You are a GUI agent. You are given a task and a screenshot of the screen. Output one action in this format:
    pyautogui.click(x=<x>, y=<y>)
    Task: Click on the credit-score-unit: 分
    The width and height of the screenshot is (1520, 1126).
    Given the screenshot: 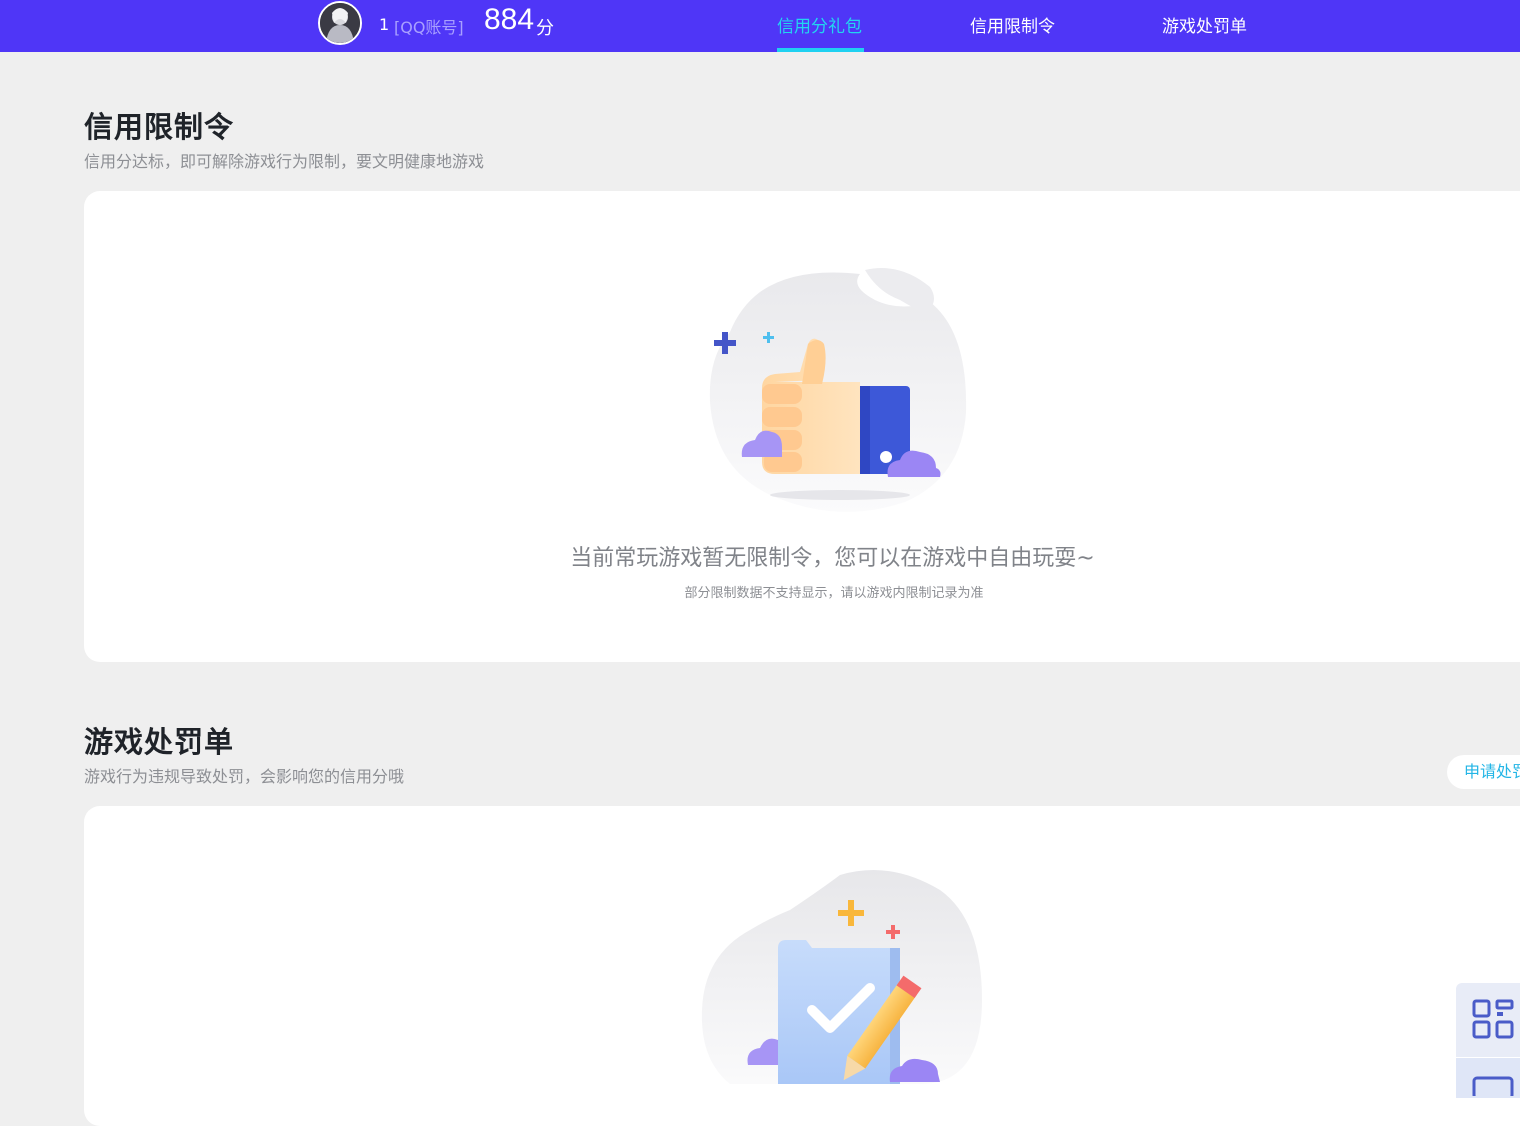 What is the action you would take?
    pyautogui.click(x=545, y=28)
    